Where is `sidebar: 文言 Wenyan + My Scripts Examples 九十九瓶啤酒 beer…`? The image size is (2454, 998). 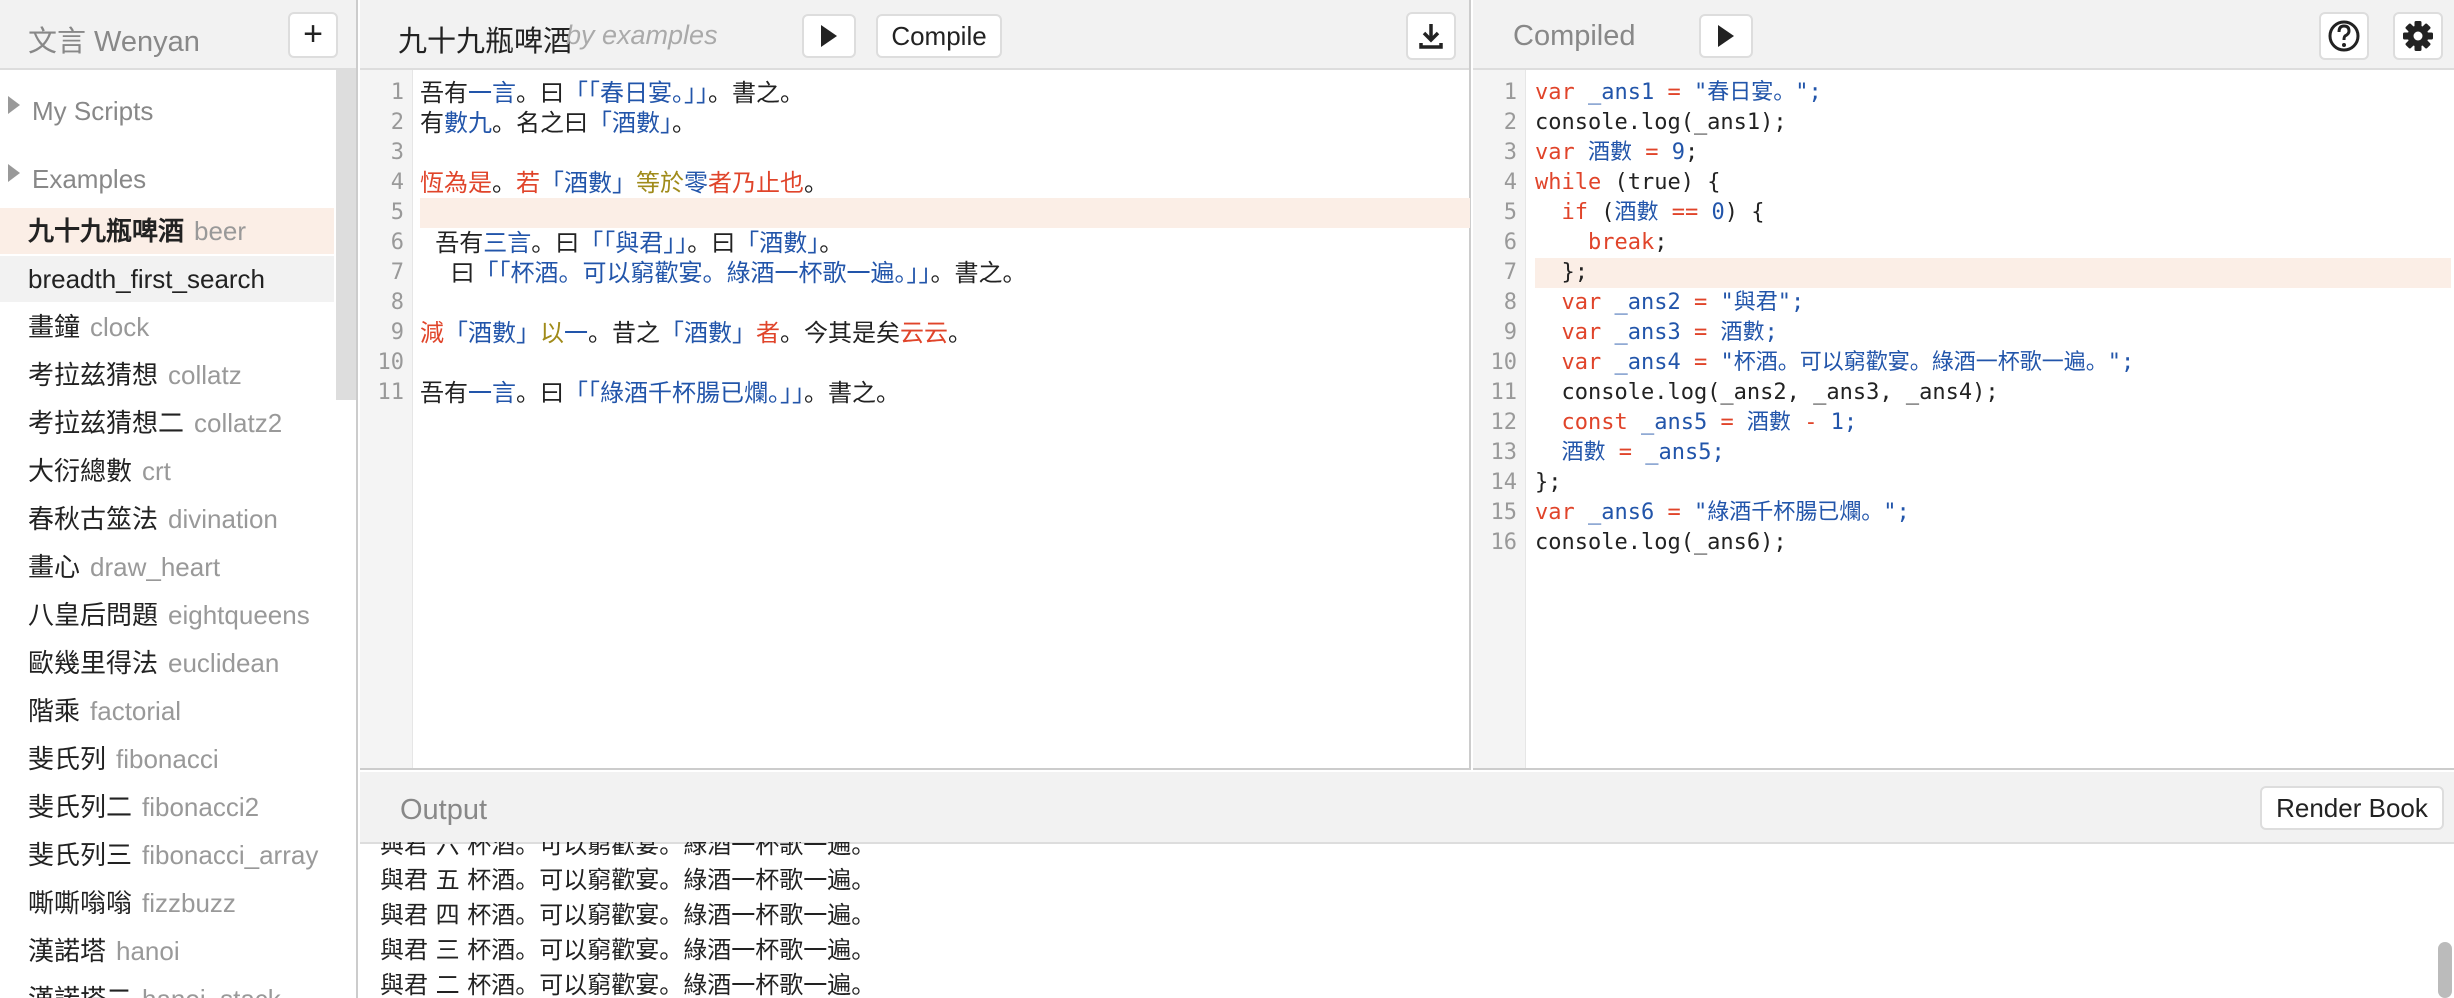
sidebar: 文言 Wenyan + My Scripts Examples 九十九瓶啤酒 beer… is located at coordinates (179, 499).